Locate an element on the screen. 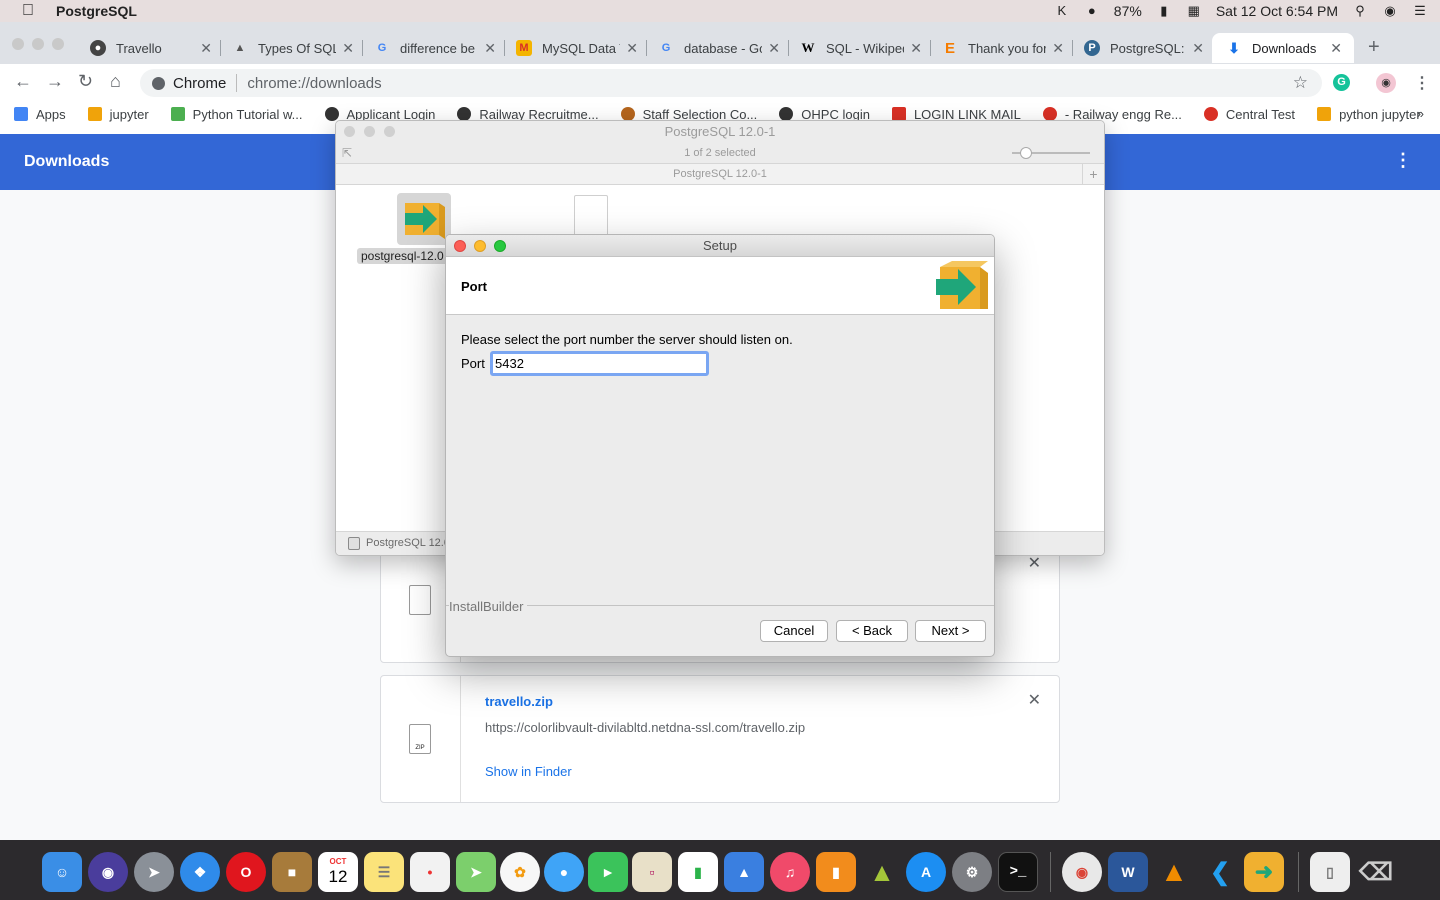 Image resolution: width=1440 pixels, height=900 pixels. vscode-app-icon: ❮ is located at coordinates (1220, 872).